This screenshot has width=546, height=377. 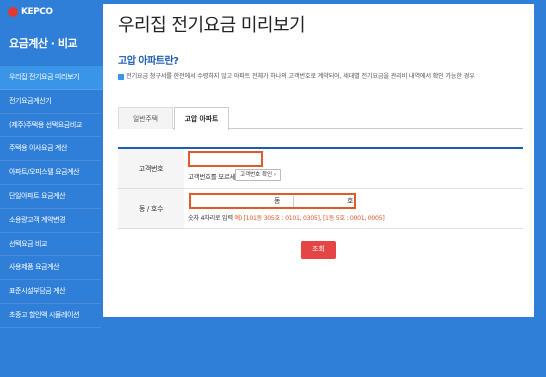 I want to click on sidebar-item-moving-fee: 주택용 이사요금 계산, so click(x=50, y=149).